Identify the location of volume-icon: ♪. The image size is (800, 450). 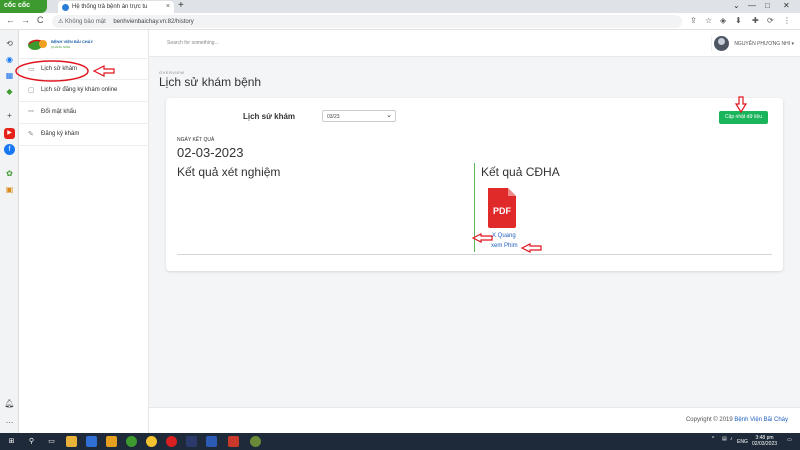
(731, 439).